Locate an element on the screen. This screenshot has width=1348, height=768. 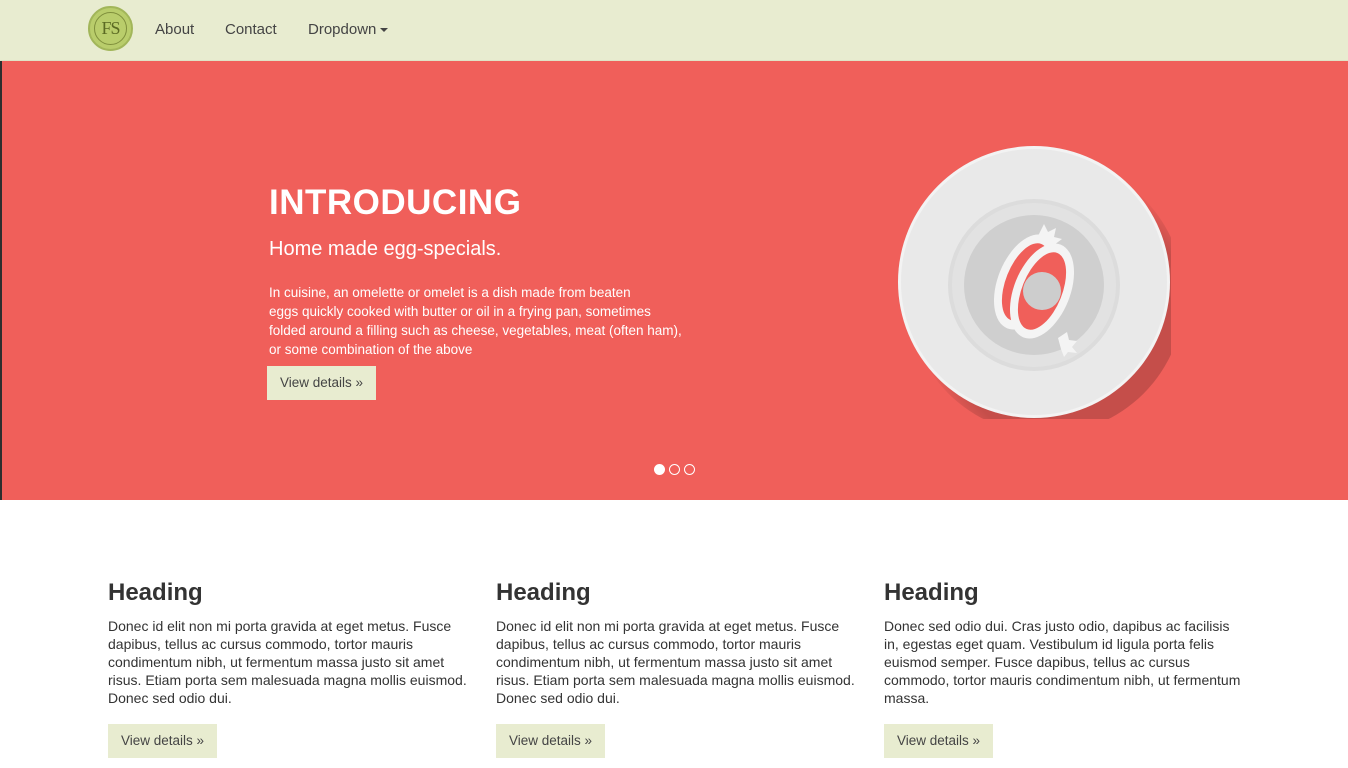
carousel-indicators is located at coordinates (674, 469).